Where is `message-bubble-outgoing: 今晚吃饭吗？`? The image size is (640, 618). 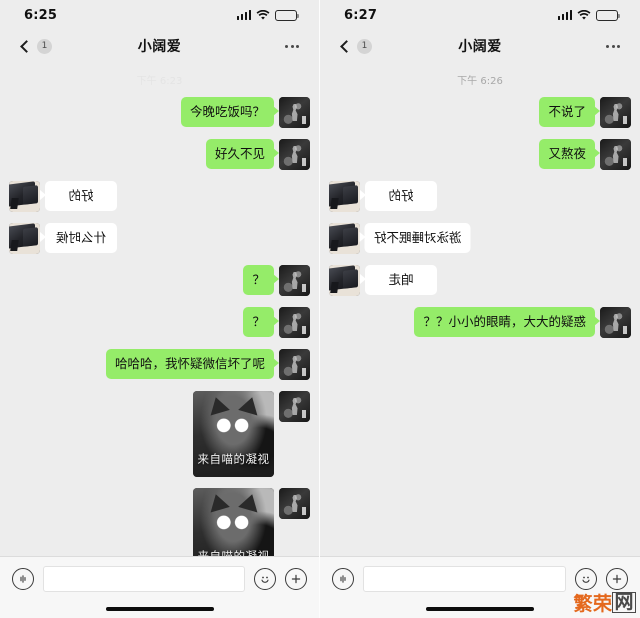 message-bubble-outgoing: 今晚吃饭吗？ is located at coordinates (230, 112).